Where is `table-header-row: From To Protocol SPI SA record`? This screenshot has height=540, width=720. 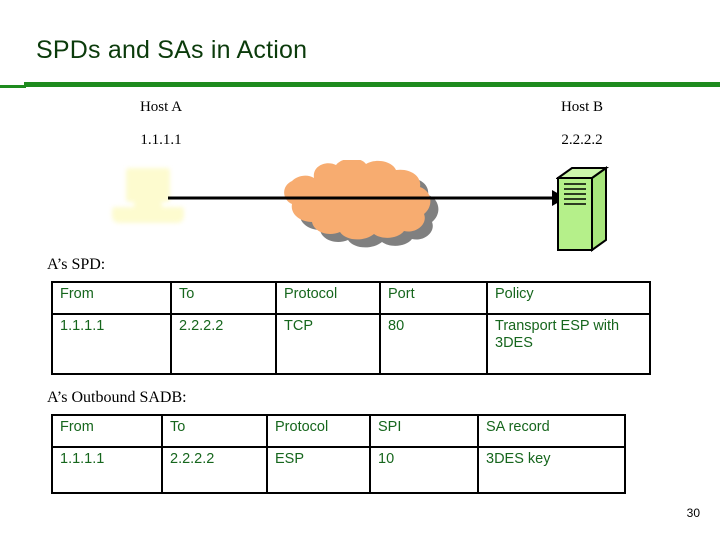
table-header-row: From To Protocol SPI SA record is located at coordinates (338, 431).